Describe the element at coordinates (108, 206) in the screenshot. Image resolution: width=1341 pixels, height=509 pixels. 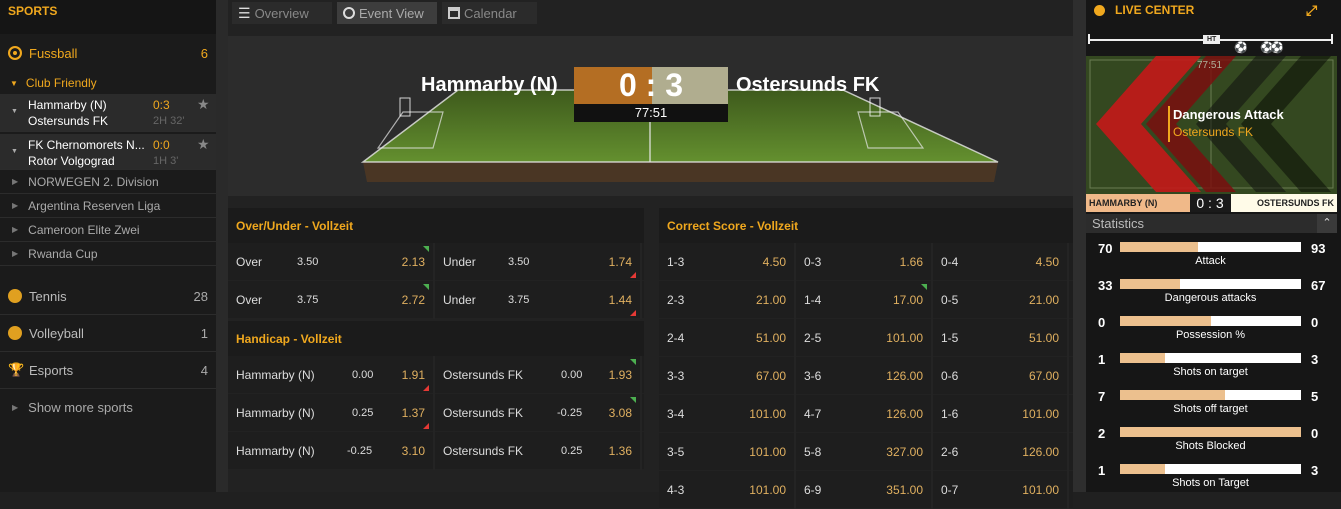
I see `category-item: ▶ Argentina Reserven Liga` at that location.